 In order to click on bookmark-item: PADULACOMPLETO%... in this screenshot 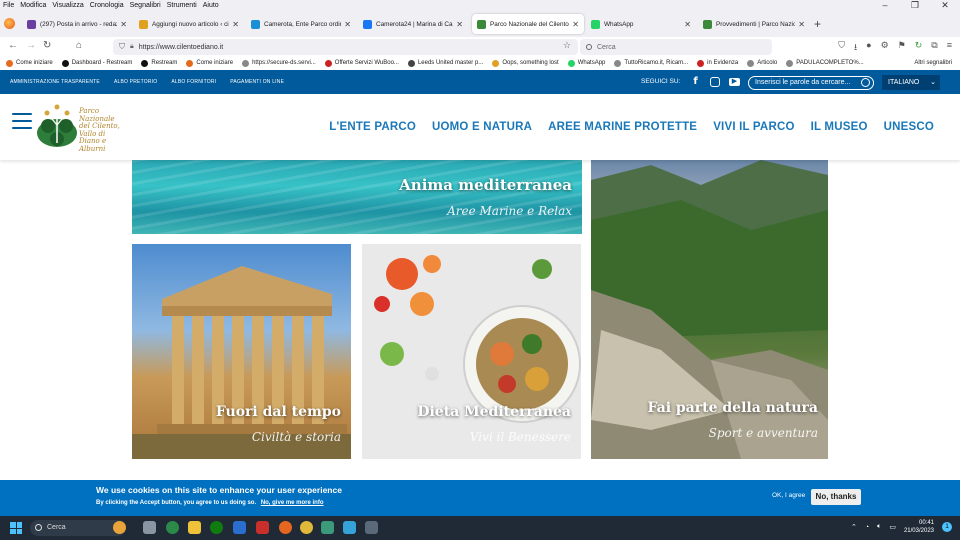, I will do `click(825, 63)`.